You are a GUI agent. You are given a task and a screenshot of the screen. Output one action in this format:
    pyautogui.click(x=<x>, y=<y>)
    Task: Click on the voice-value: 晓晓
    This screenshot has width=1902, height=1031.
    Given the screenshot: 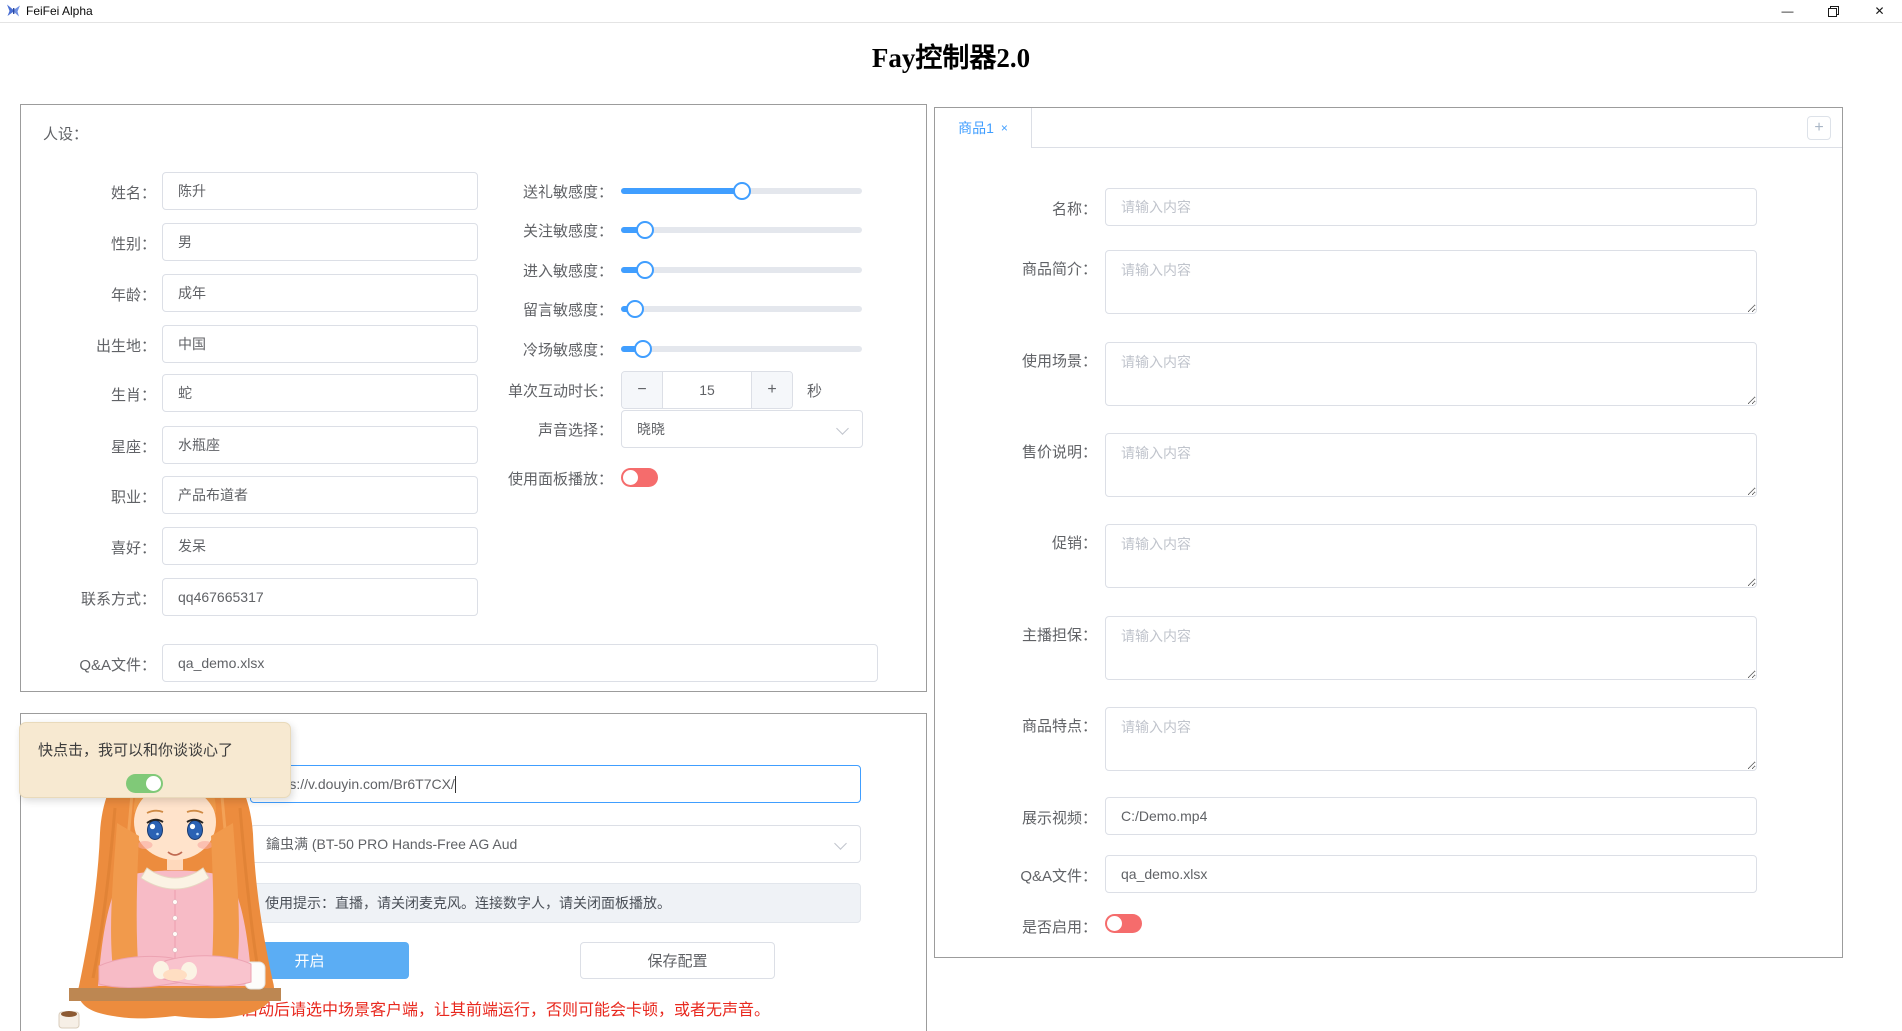 What is the action you would take?
    pyautogui.click(x=651, y=429)
    